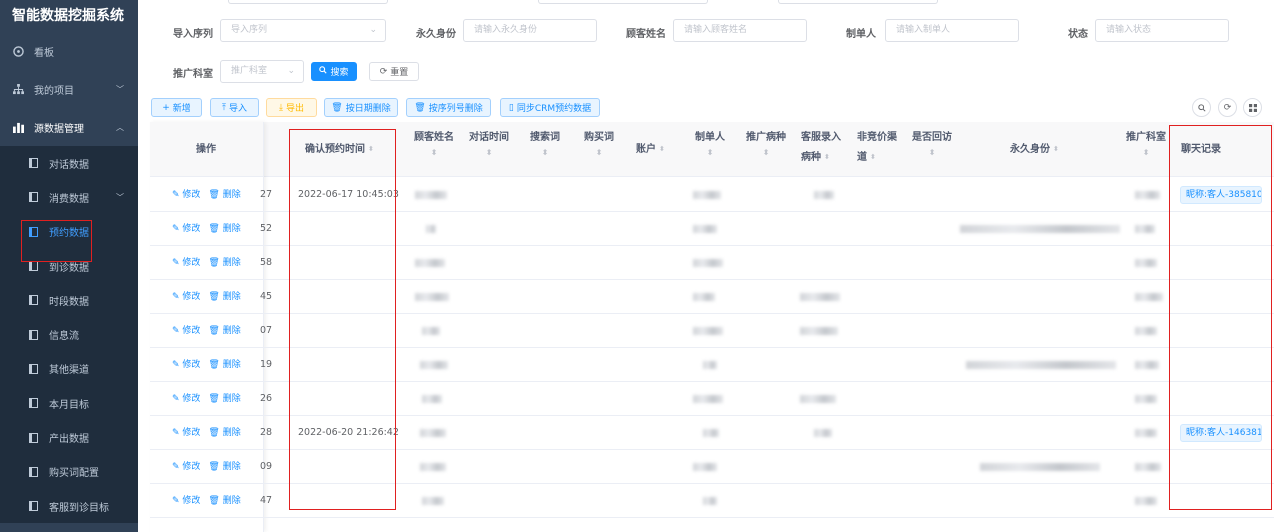 This screenshot has height=532, width=1280. Describe the element at coordinates (530, 30) in the screenshot. I see `perm-id-input: 请输入永久身份` at that location.